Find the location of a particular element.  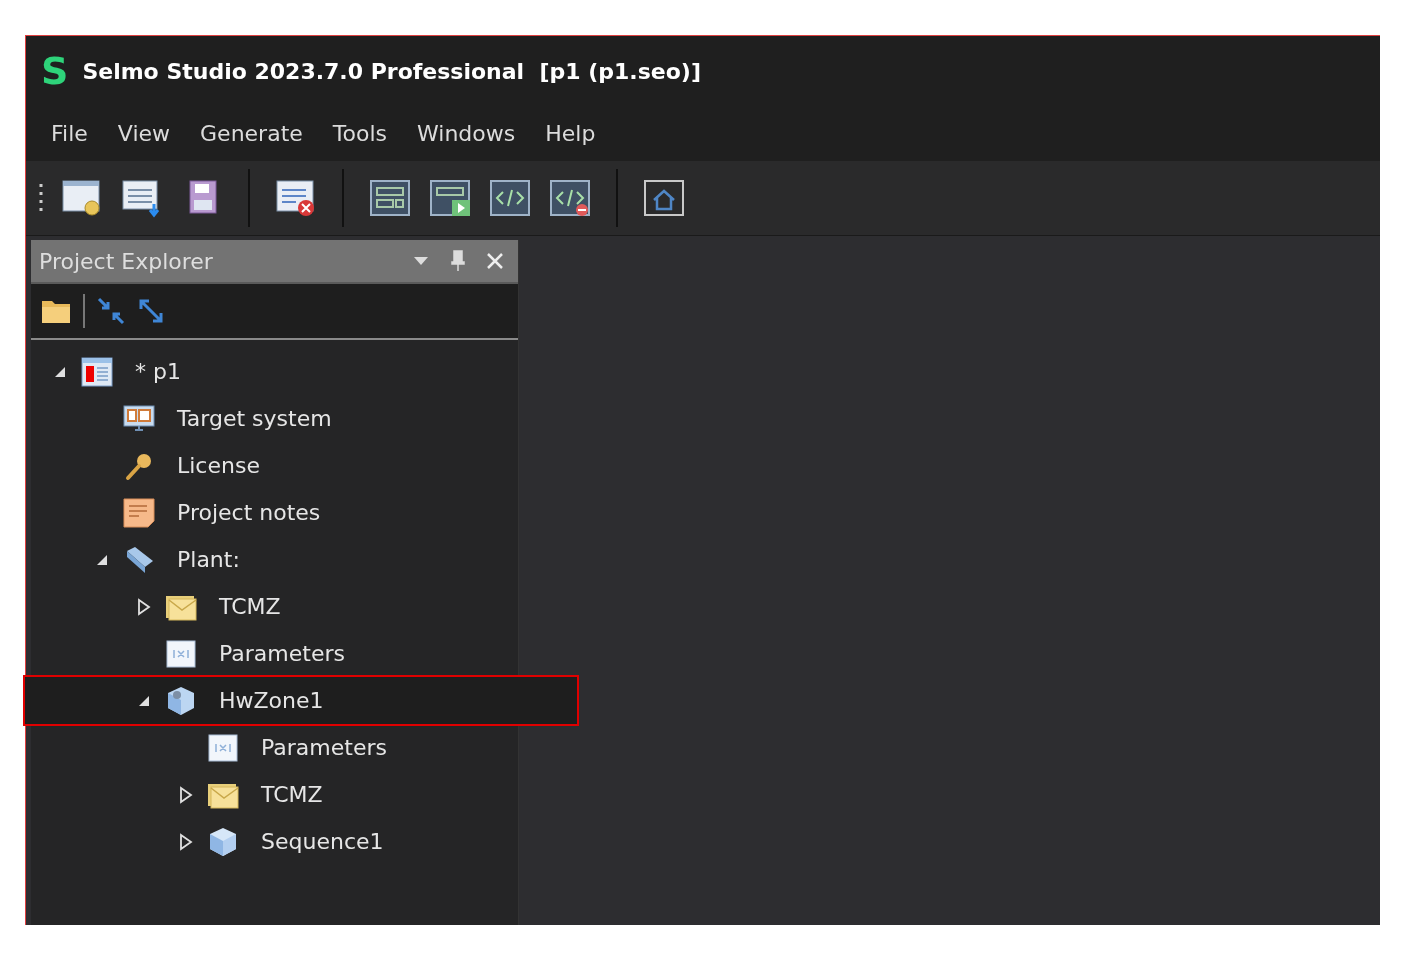

document-icon is located at coordinates (97, 371).